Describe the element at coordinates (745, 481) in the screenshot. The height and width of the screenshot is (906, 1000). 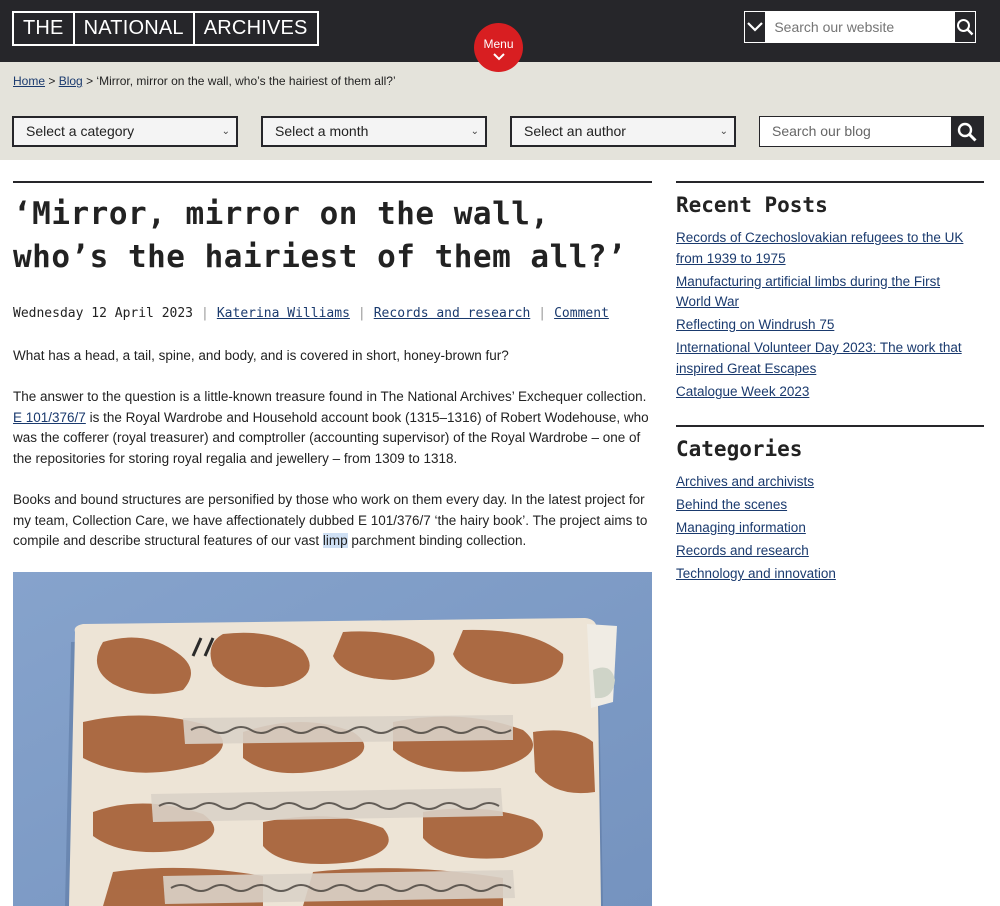
I see `category-link: Archives and archivists` at that location.